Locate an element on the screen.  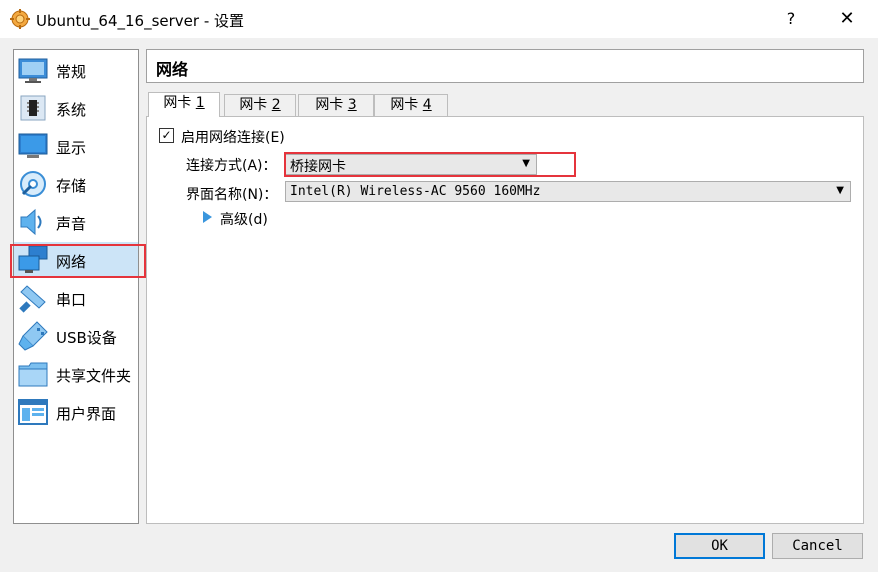
storage-icon is located at coordinates (33, 184).